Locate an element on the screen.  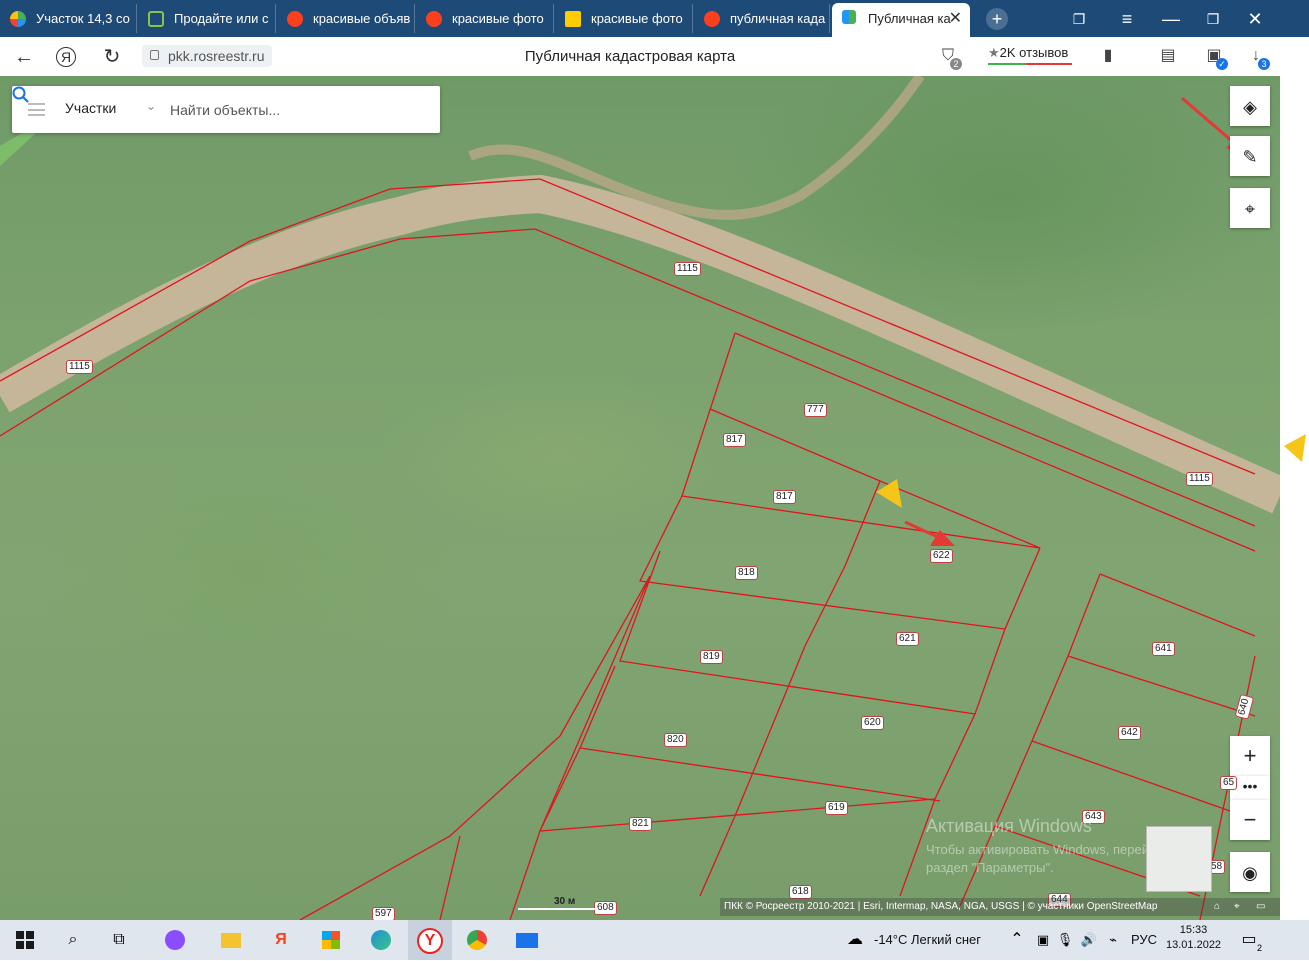
parcel-label: 619 is located at coordinates (836, 808).